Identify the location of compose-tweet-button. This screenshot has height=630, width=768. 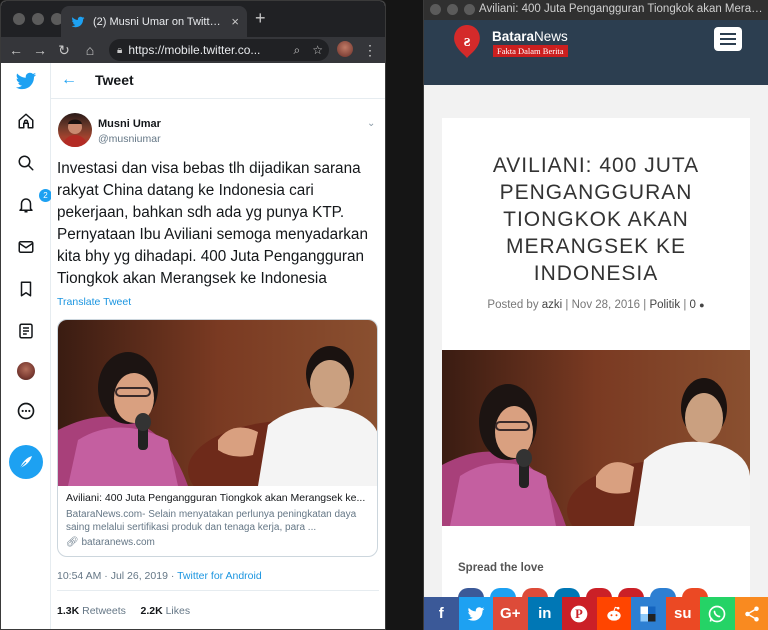
(26, 462).